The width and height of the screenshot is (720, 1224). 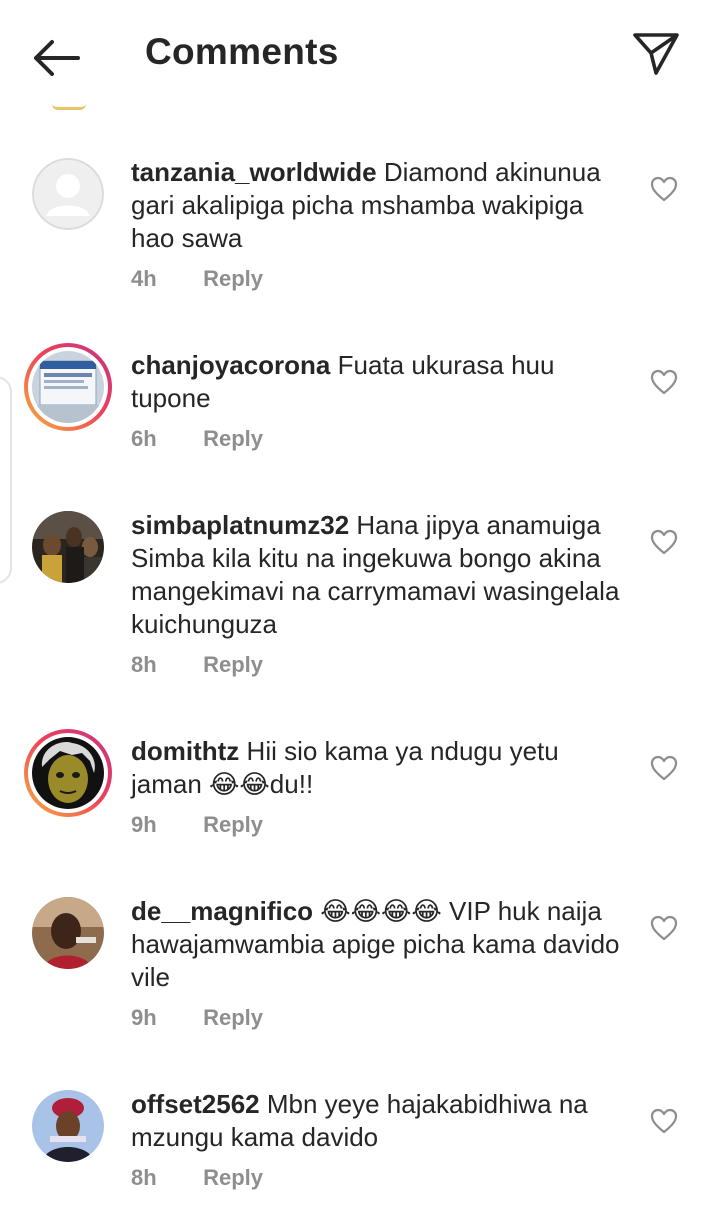 I want to click on comment-username: simbaplatnumz32, so click(x=240, y=525).